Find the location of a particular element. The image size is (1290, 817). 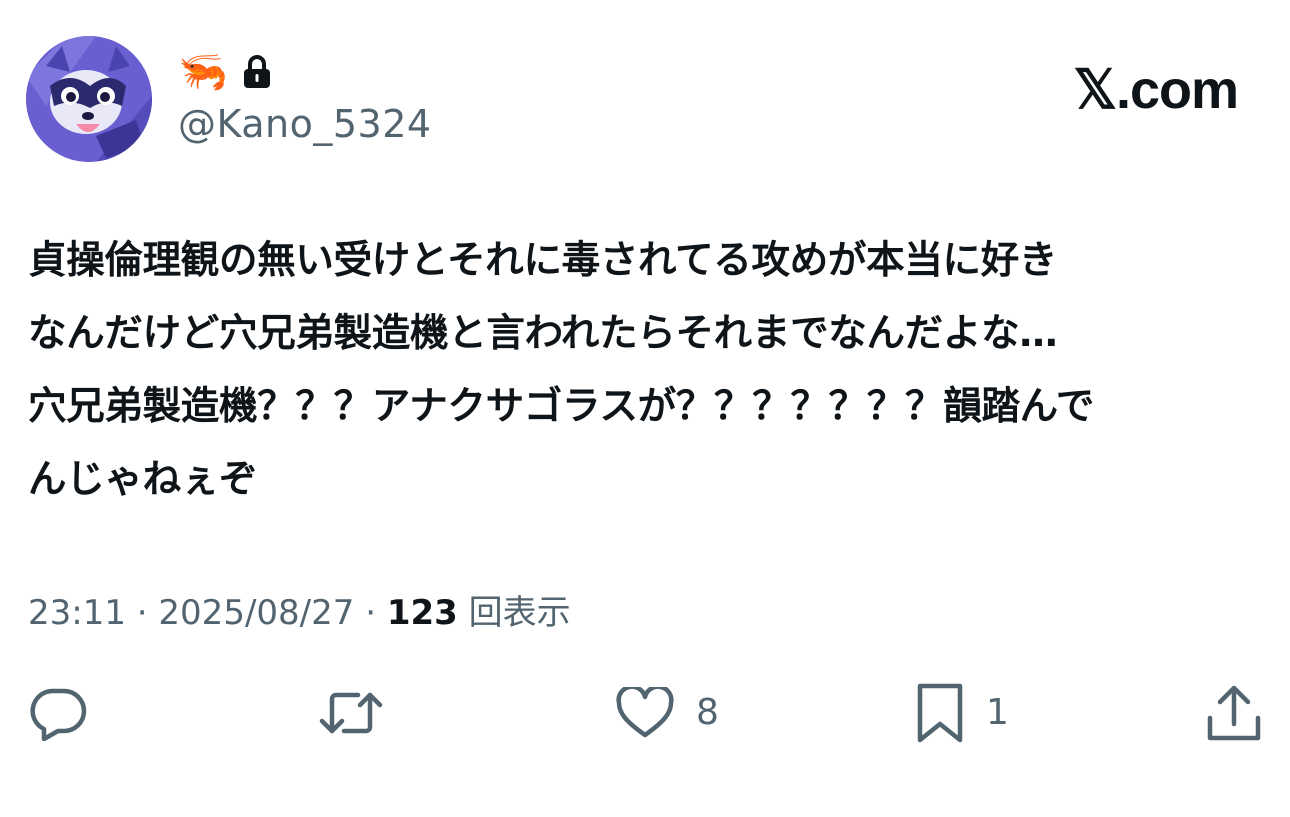

lock-icon is located at coordinates (257, 72).